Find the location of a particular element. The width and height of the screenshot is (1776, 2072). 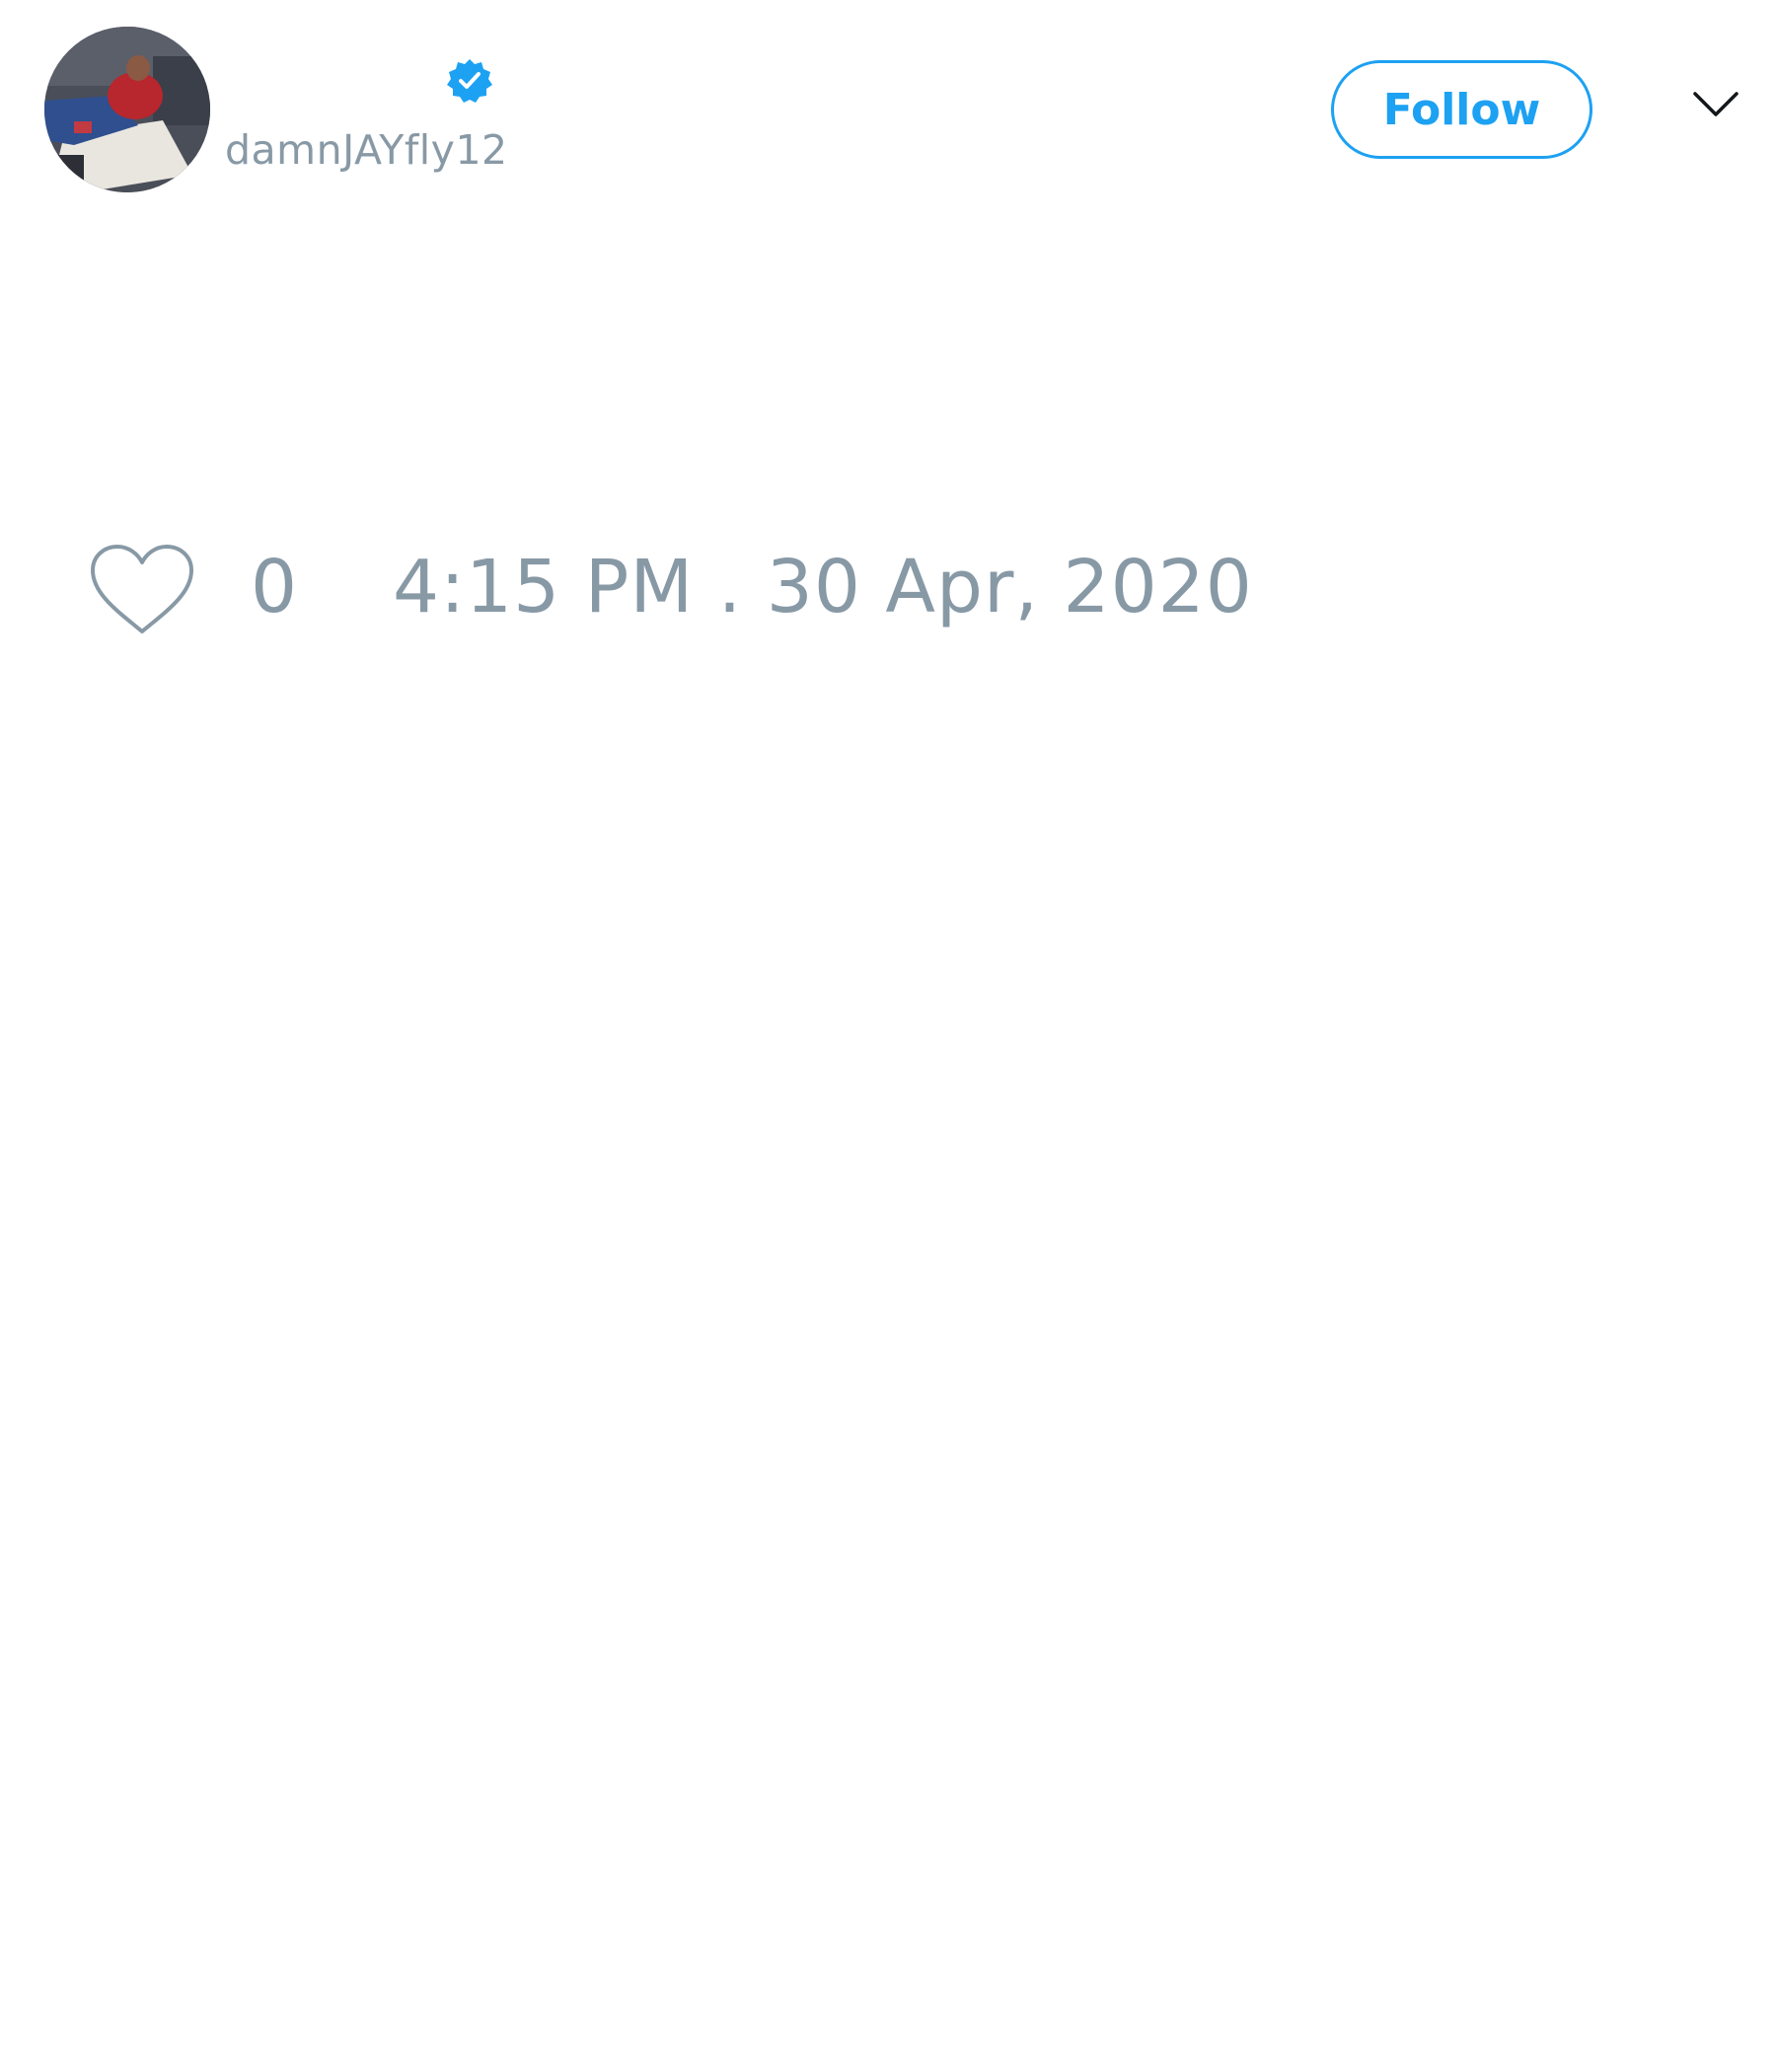

avatar is located at coordinates (127, 110).